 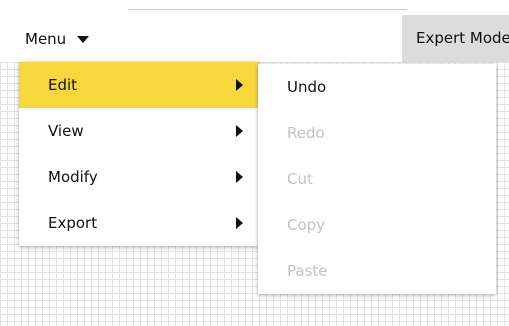 What do you see at coordinates (73, 223) in the screenshot?
I see `menu-item-label: Export` at bounding box center [73, 223].